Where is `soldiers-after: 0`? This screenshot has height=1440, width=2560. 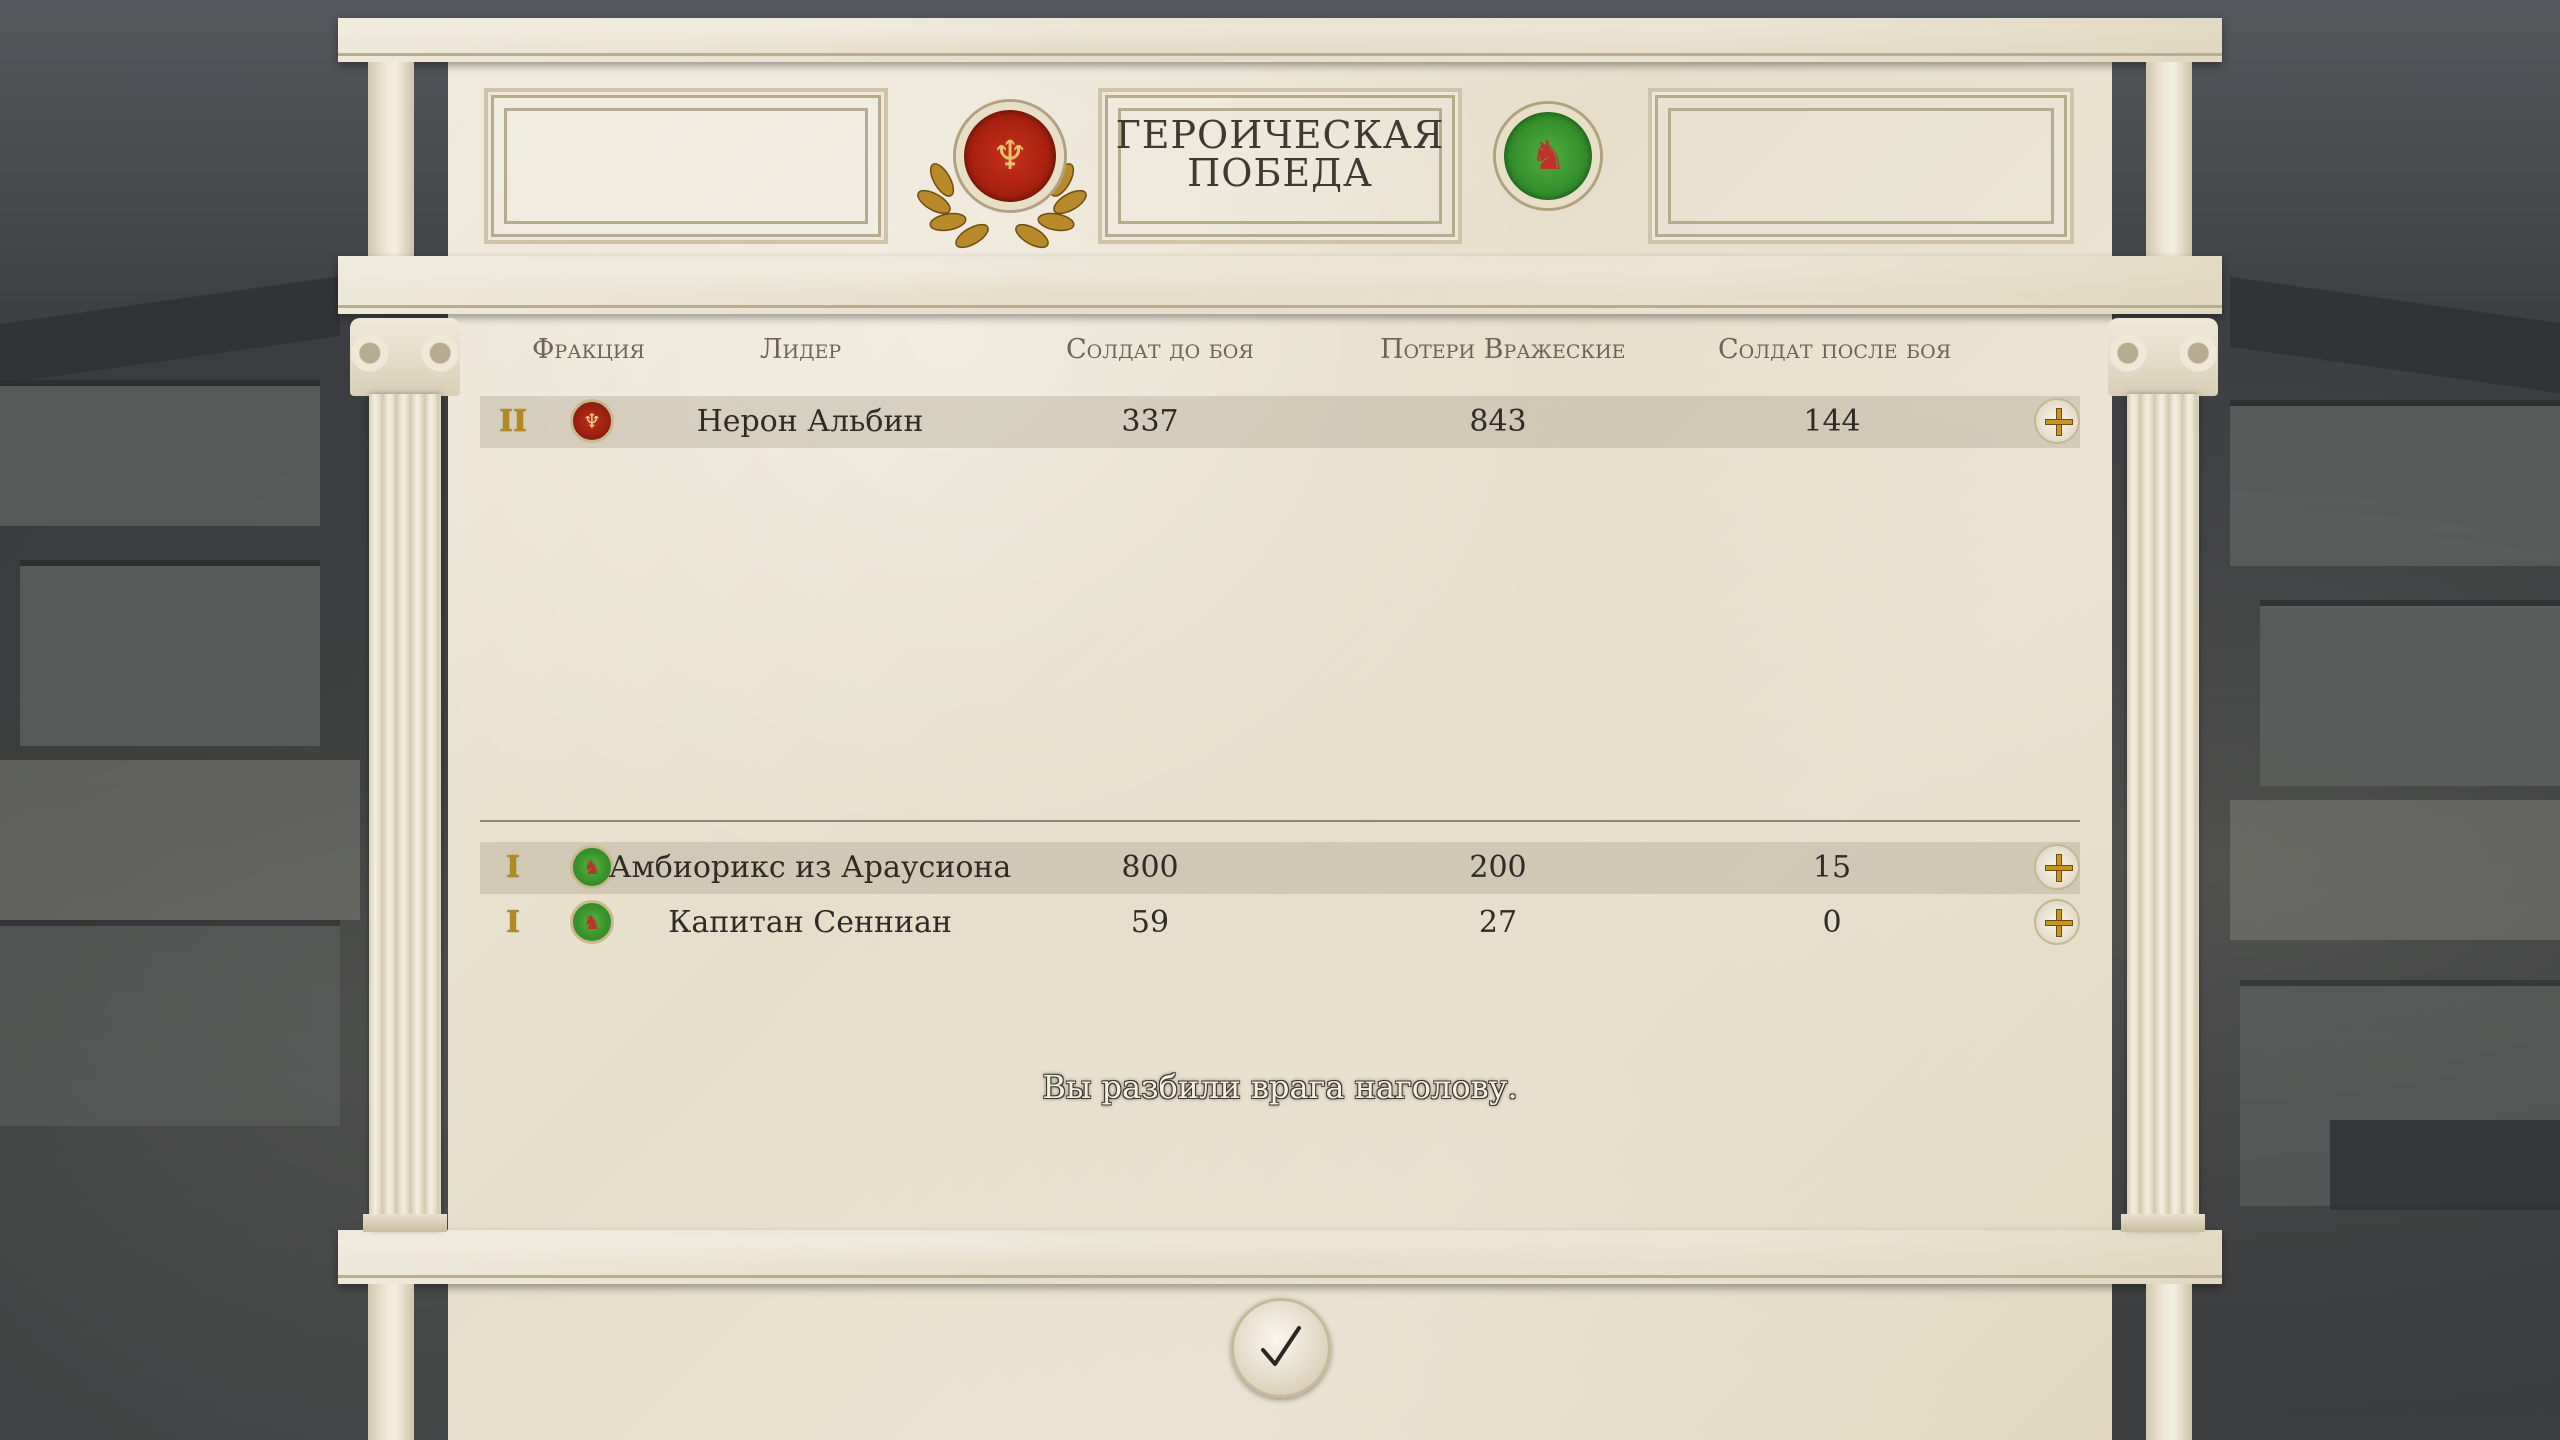
soldiers-after: 0 is located at coordinates (1832, 922).